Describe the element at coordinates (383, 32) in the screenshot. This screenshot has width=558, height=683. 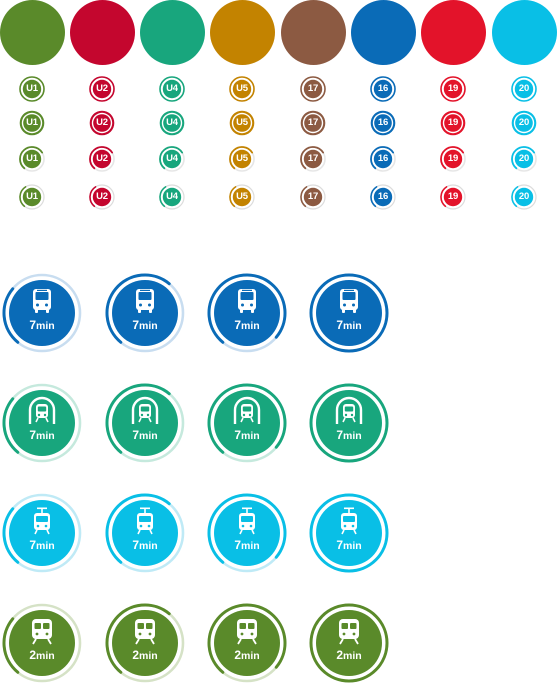
I see `color-swatch-blue` at that location.